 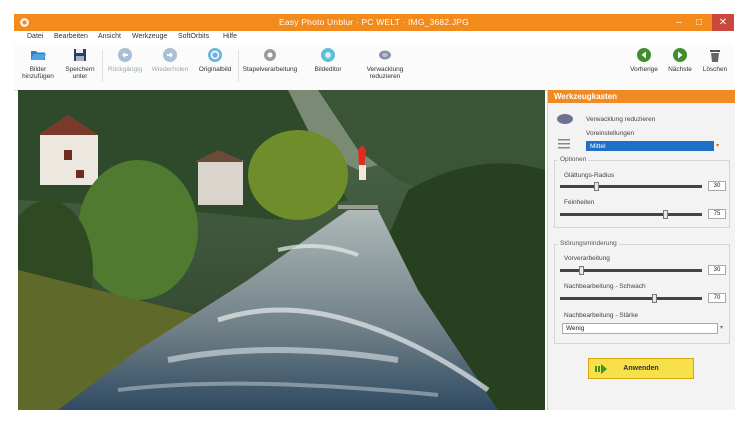 What do you see at coordinates (193, 36) in the screenshot?
I see `menu-softorbits: SoftOrbits` at bounding box center [193, 36].